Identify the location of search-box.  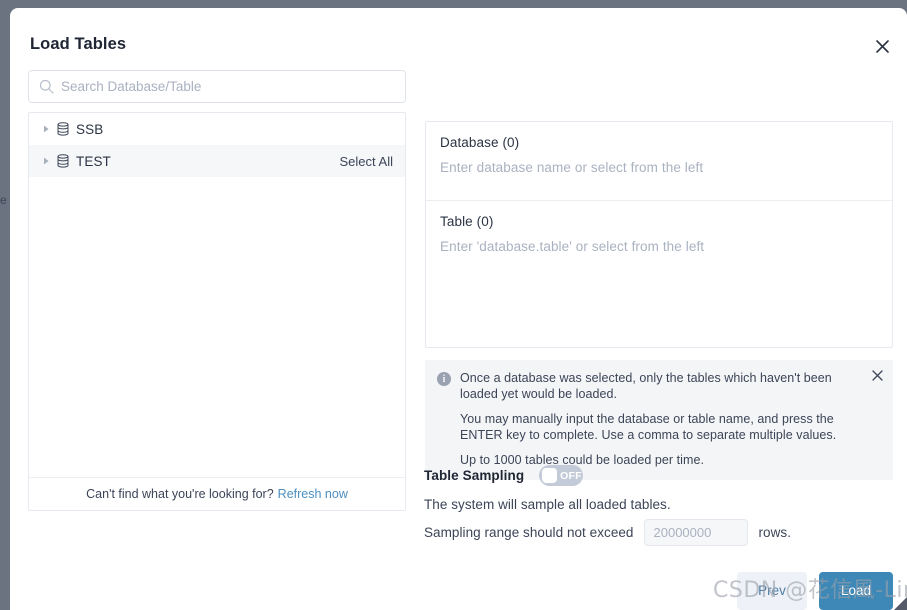
(217, 86).